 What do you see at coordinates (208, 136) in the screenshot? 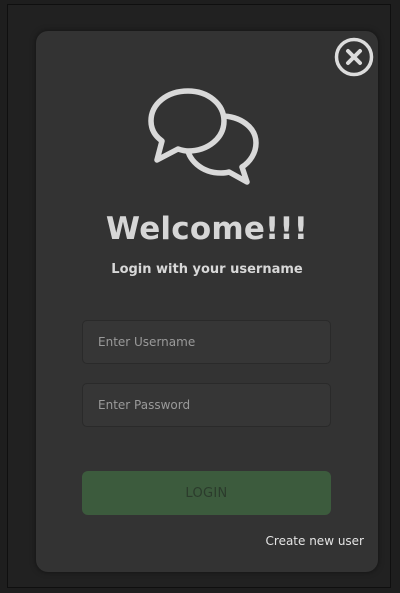
I see `chat-bubbles-icon` at bounding box center [208, 136].